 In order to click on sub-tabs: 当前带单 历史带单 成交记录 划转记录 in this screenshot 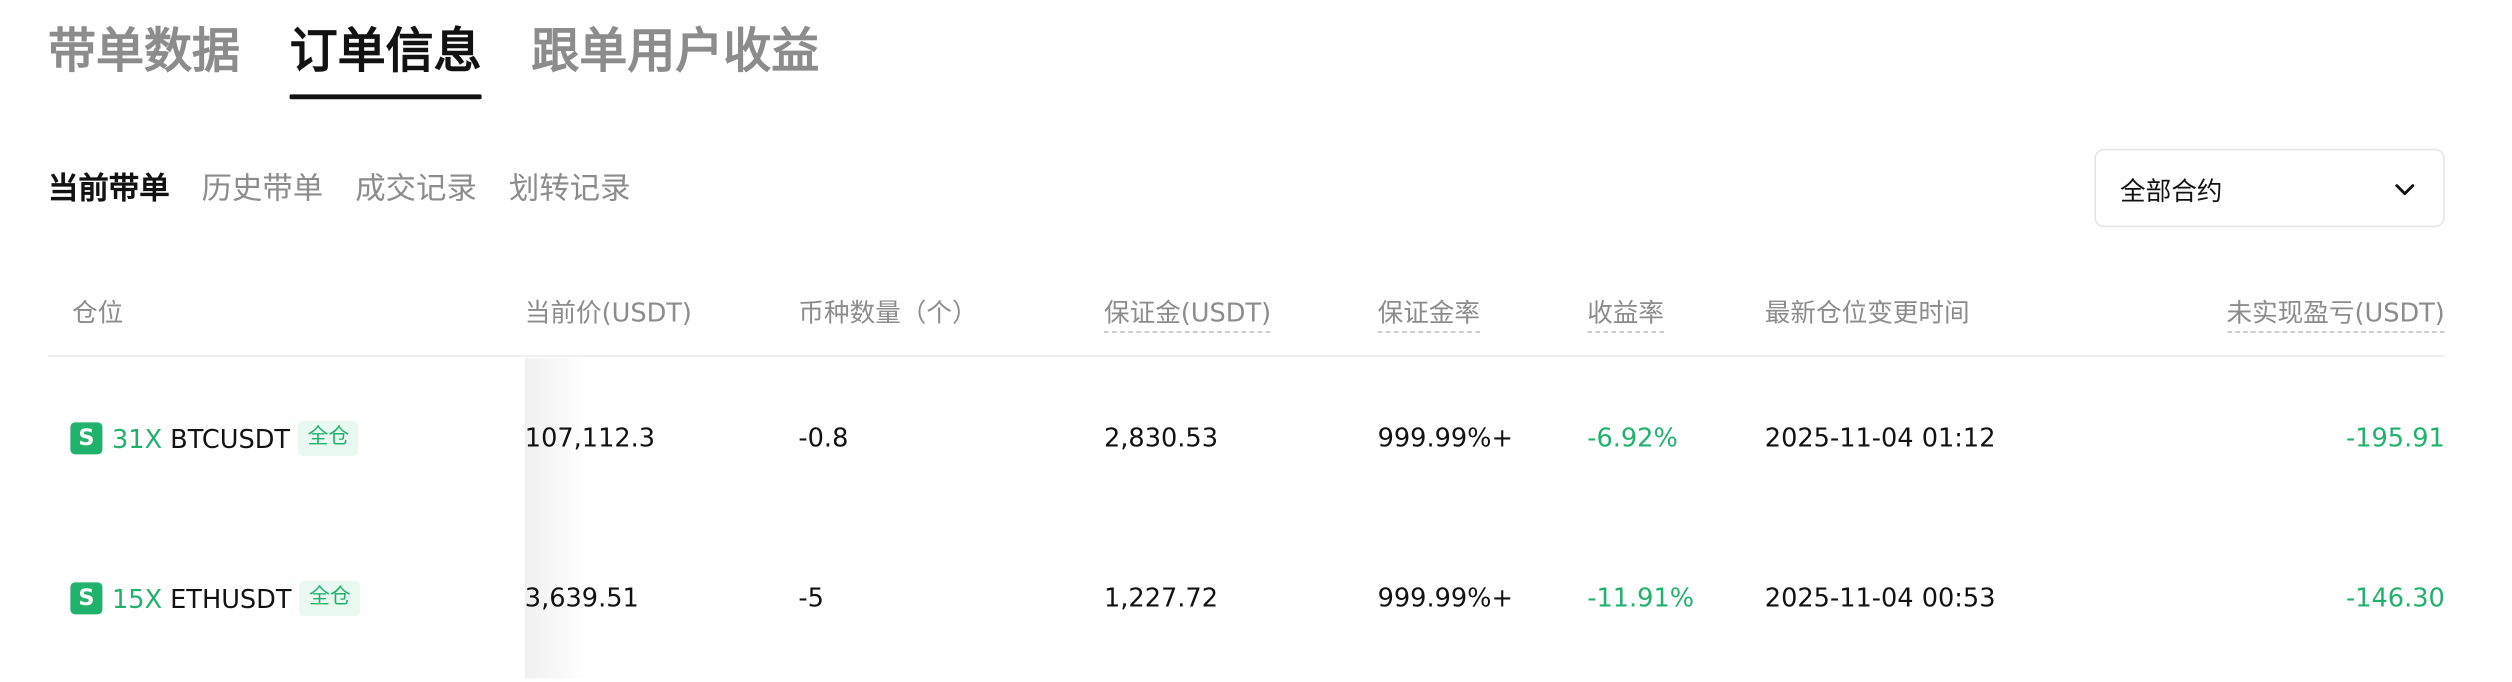, I will do `click(355, 188)`.